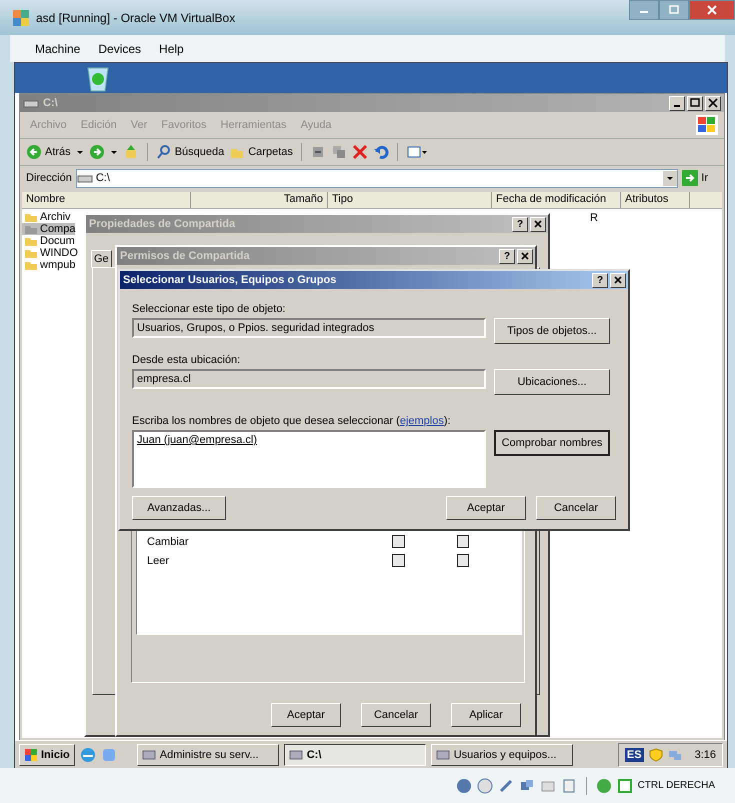 This screenshot has height=803, width=735. What do you see at coordinates (49, 229) in the screenshot?
I see `folder-item: Compa` at bounding box center [49, 229].